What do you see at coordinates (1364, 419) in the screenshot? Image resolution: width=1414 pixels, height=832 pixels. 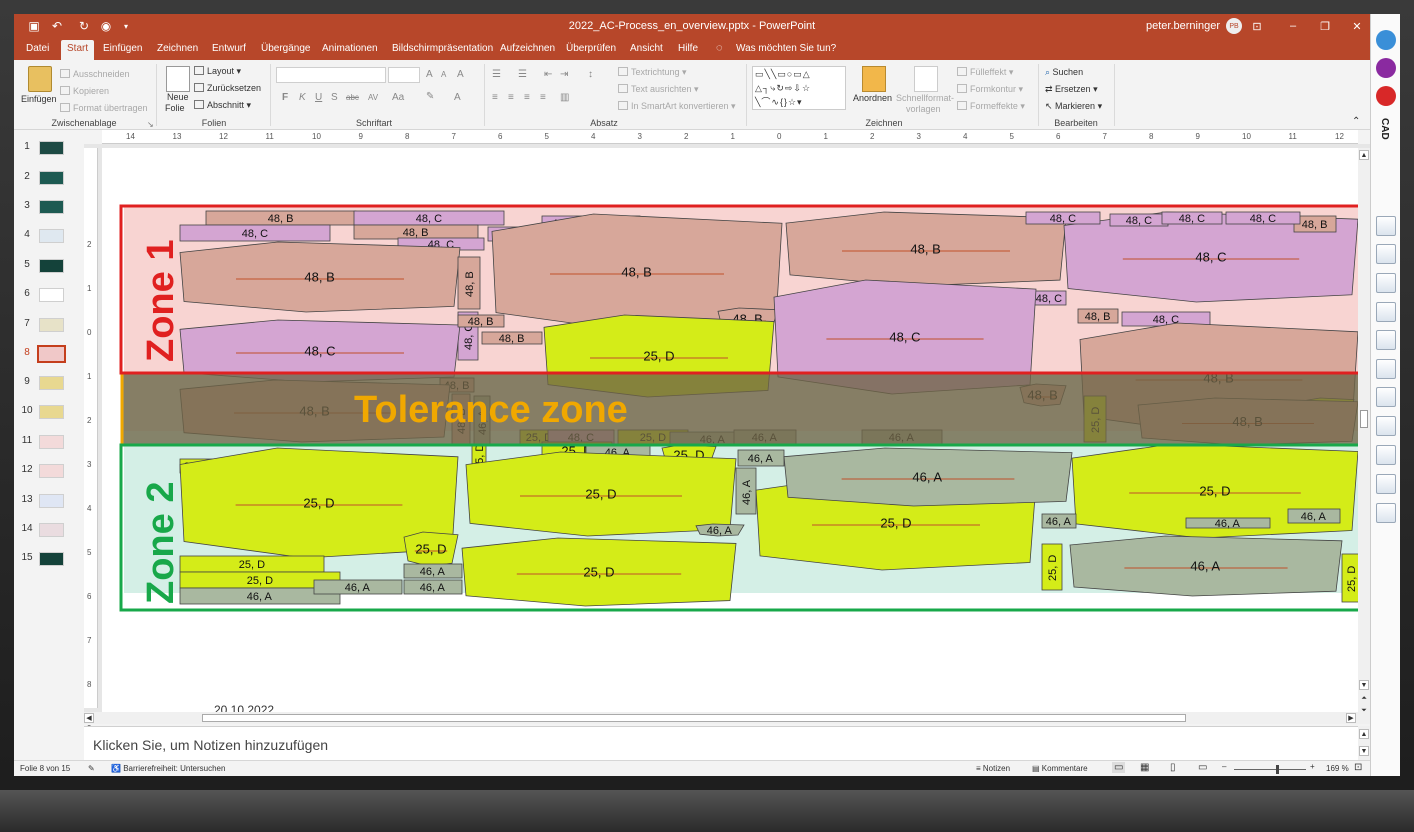 I see `vertical-scroll-thumb` at bounding box center [1364, 419].